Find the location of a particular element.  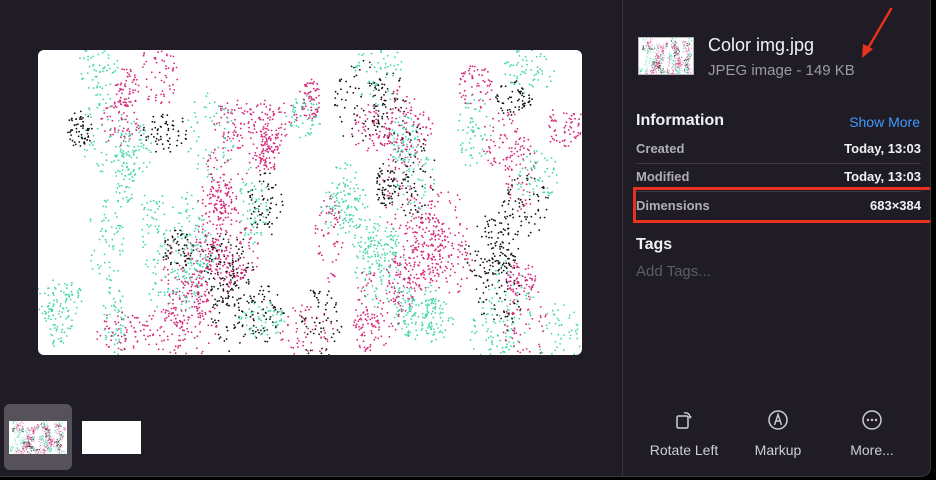

thumbnail-1-image is located at coordinates (38, 437).